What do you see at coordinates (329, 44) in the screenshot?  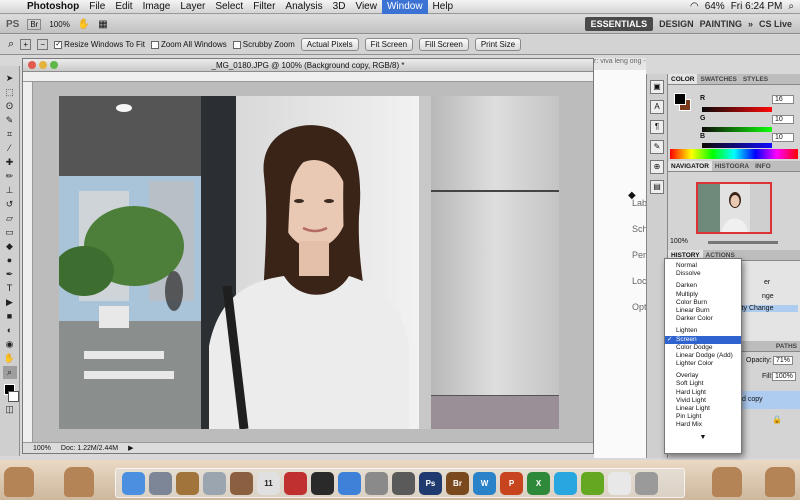 I see `actual-pixels-button: Actual Pixels` at bounding box center [329, 44].